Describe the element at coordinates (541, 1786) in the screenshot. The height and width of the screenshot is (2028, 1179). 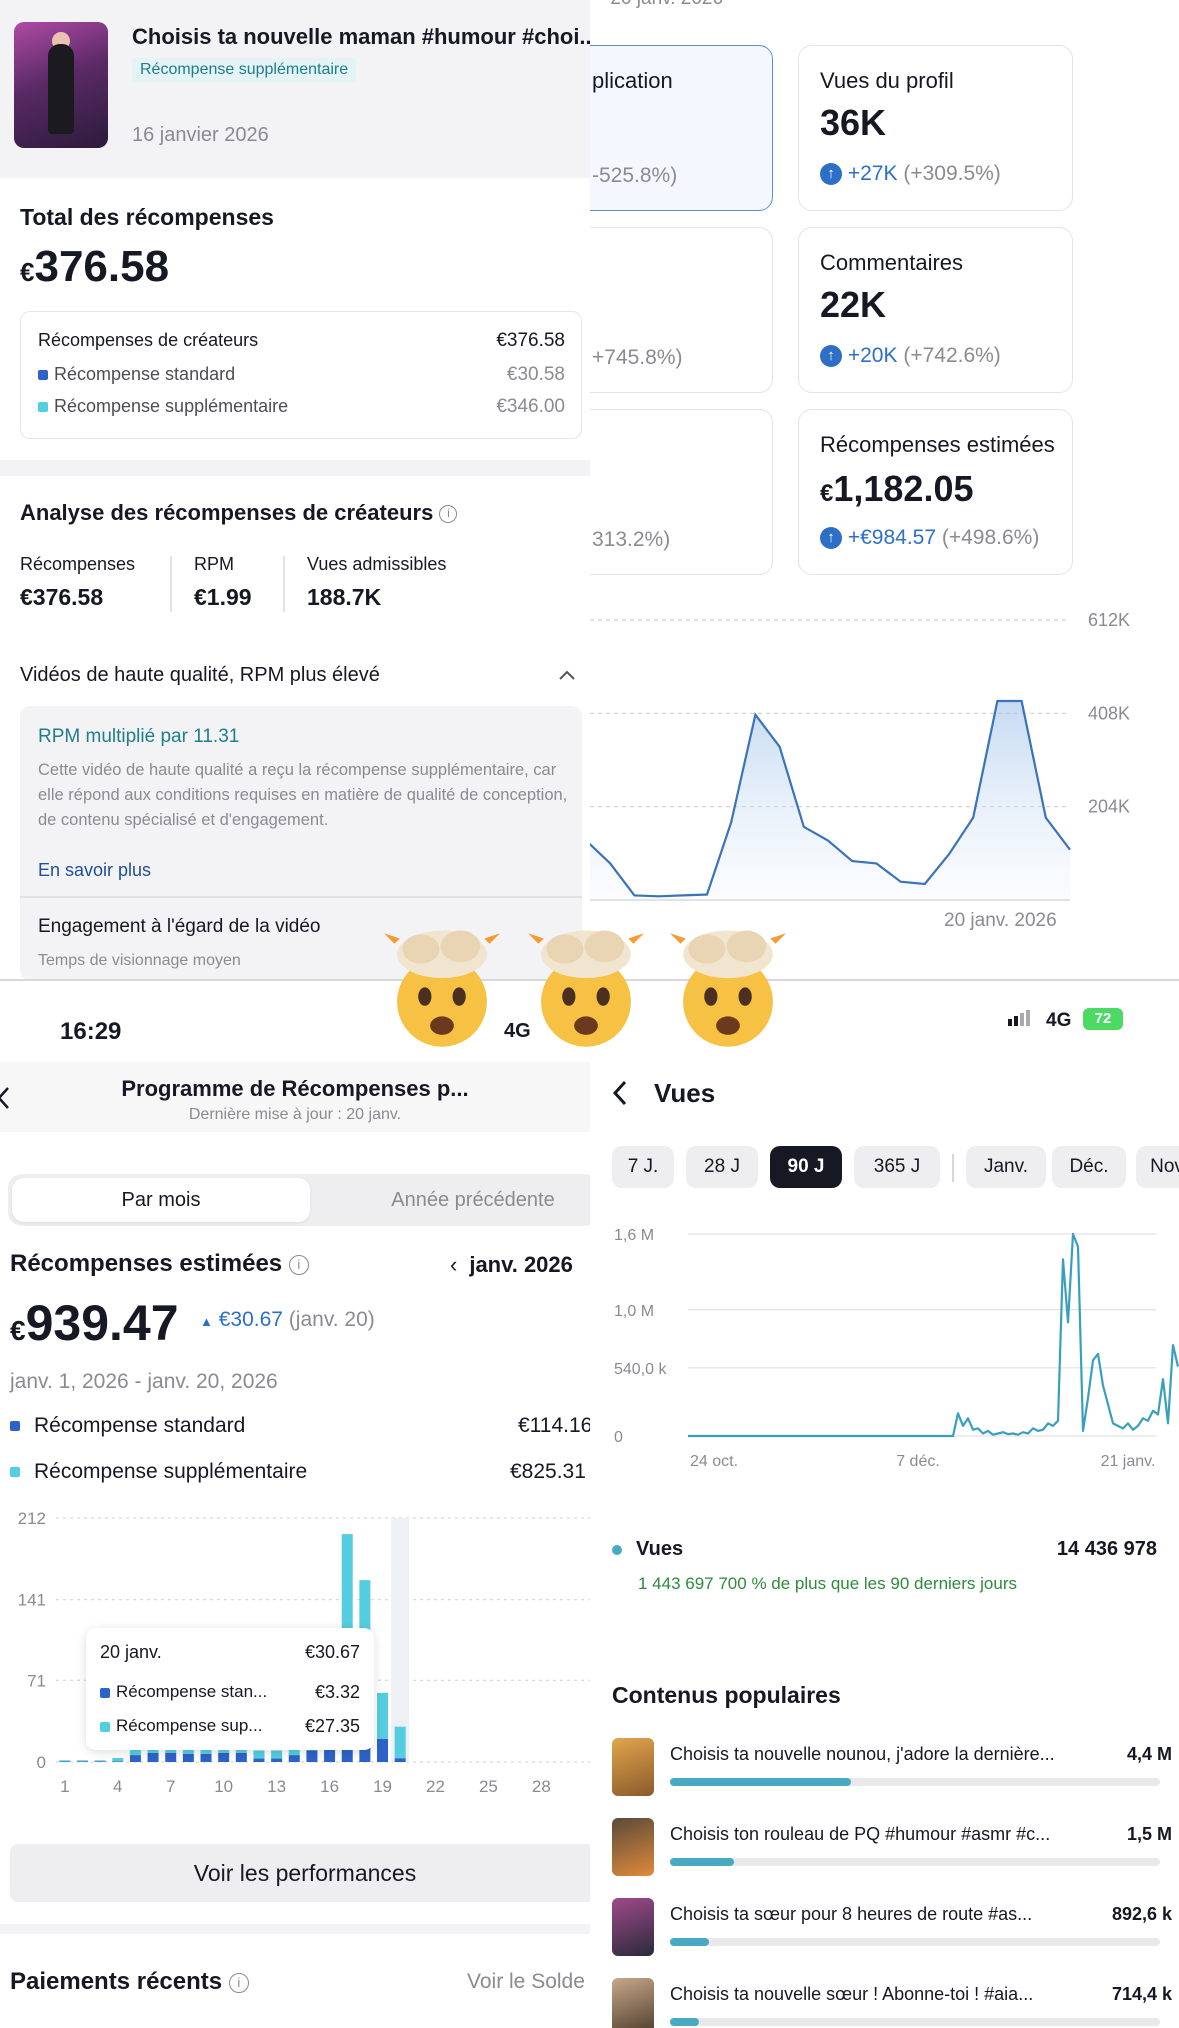
I see `x-tick-label: 28` at that location.